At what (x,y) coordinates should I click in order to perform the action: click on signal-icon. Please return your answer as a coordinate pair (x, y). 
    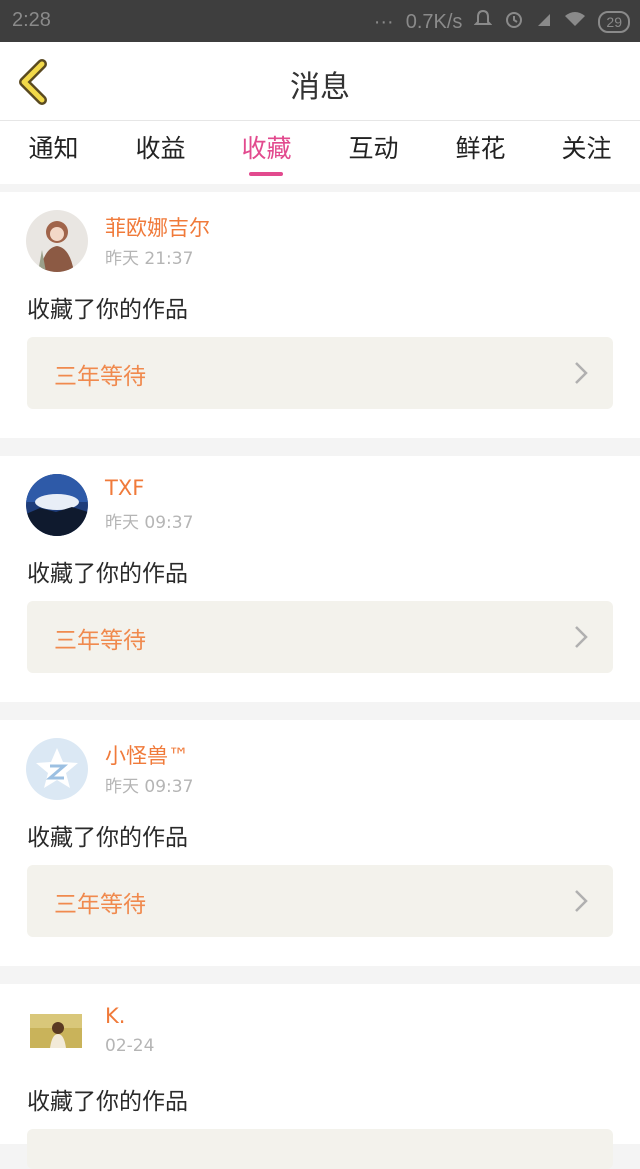
    Looking at the image, I should click on (544, 22).